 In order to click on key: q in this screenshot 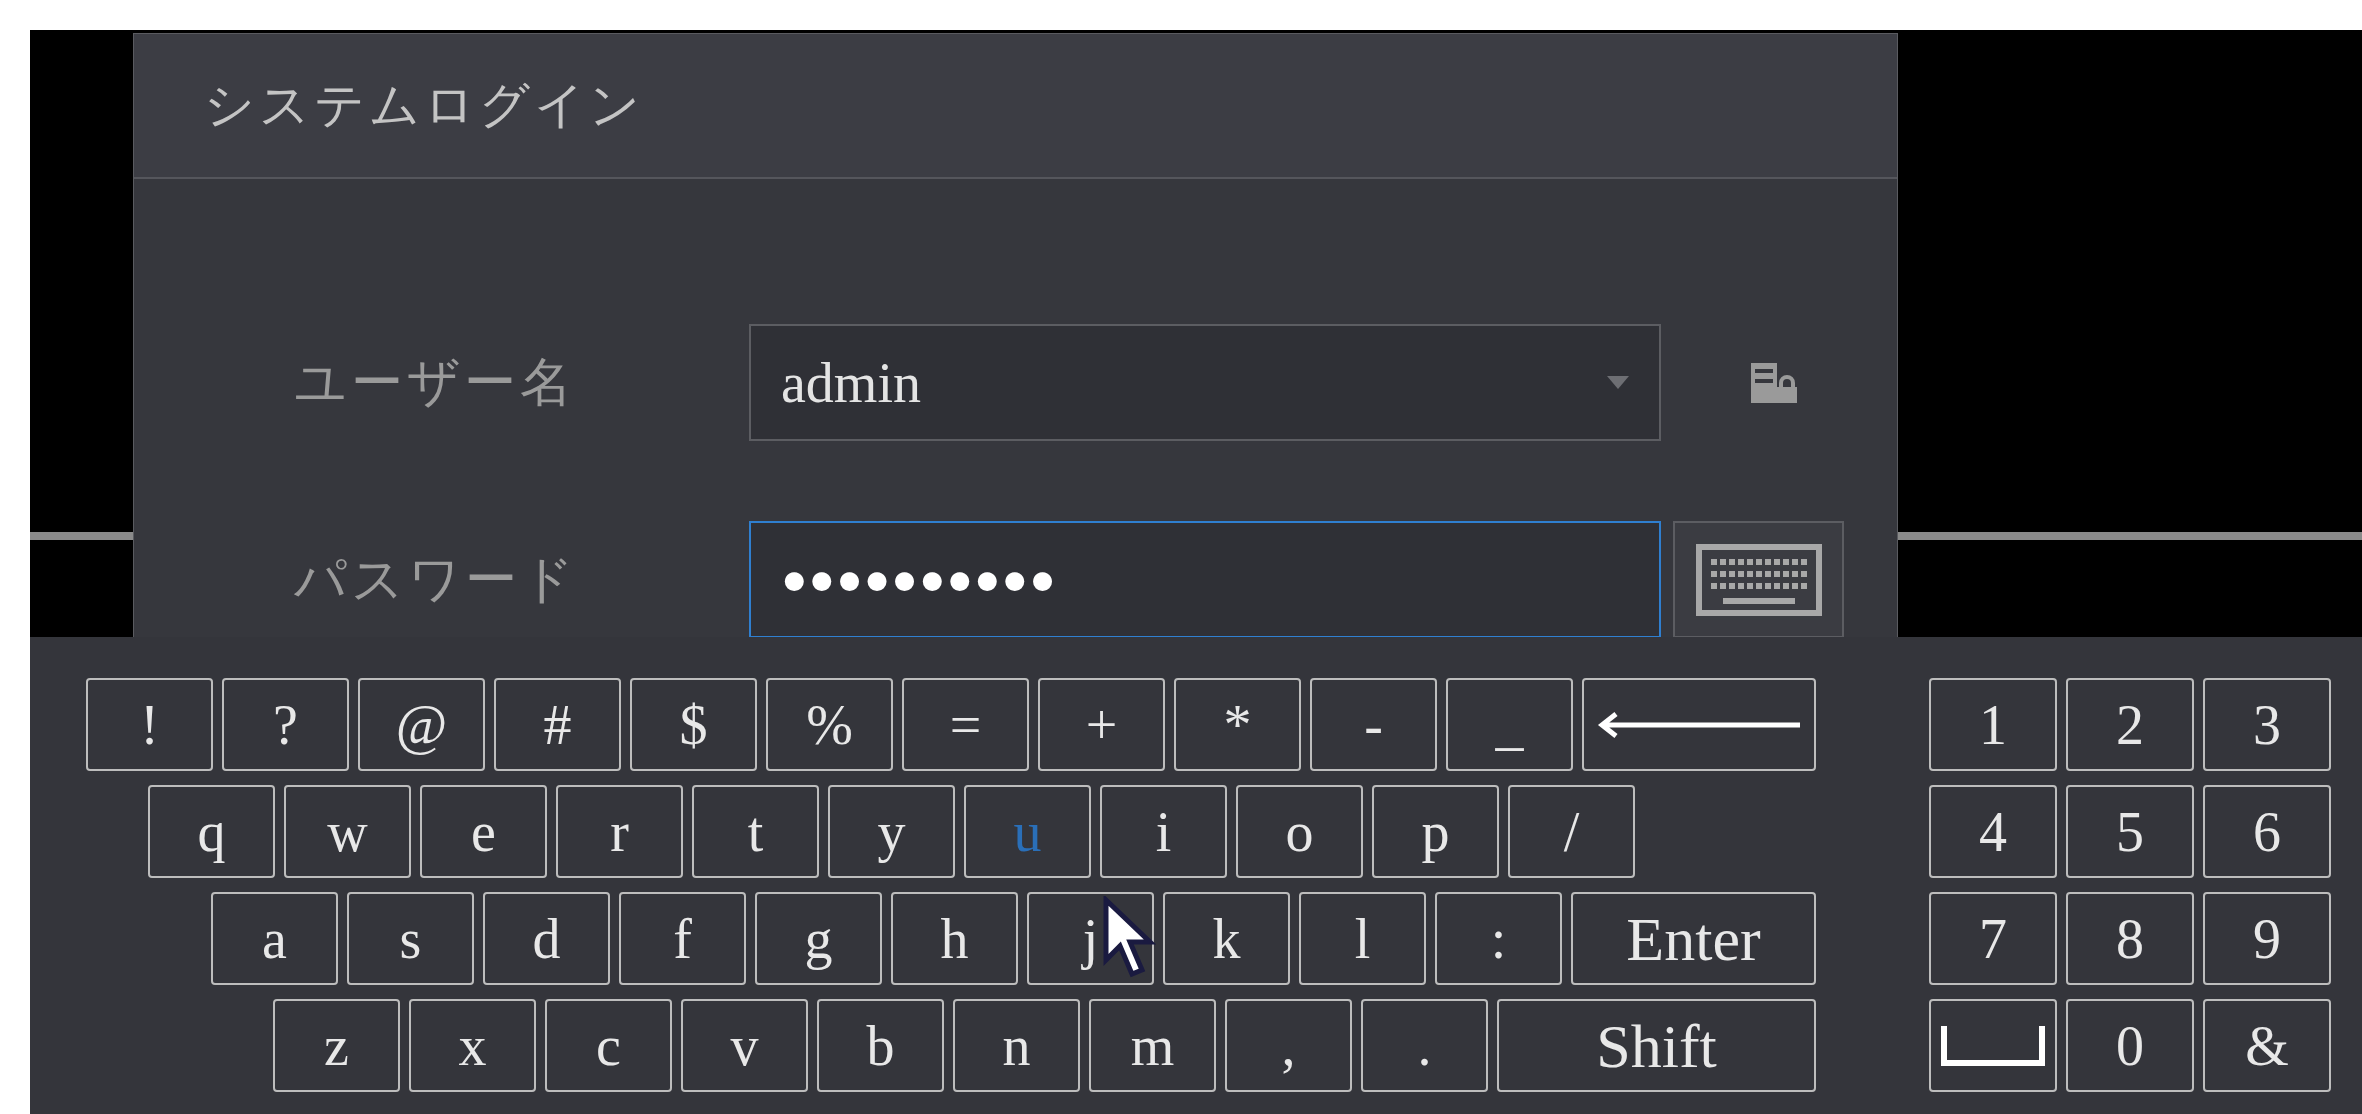, I will do `click(211, 831)`.